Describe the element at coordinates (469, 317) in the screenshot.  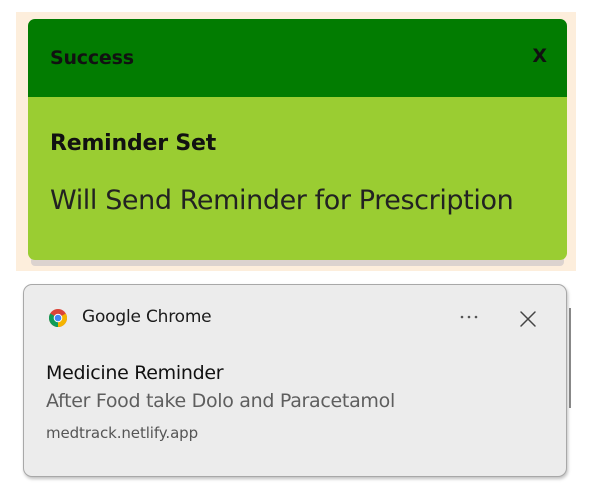
I see `more-options-icon` at that location.